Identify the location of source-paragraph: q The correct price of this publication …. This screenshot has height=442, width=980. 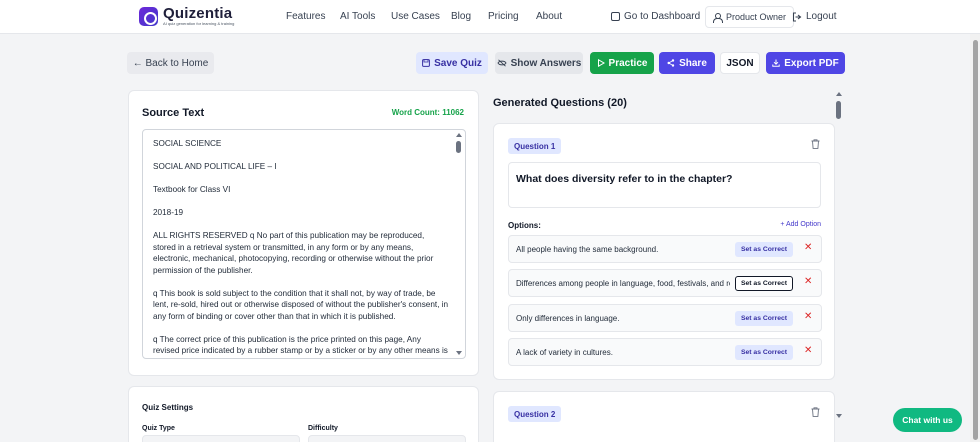
(300, 345).